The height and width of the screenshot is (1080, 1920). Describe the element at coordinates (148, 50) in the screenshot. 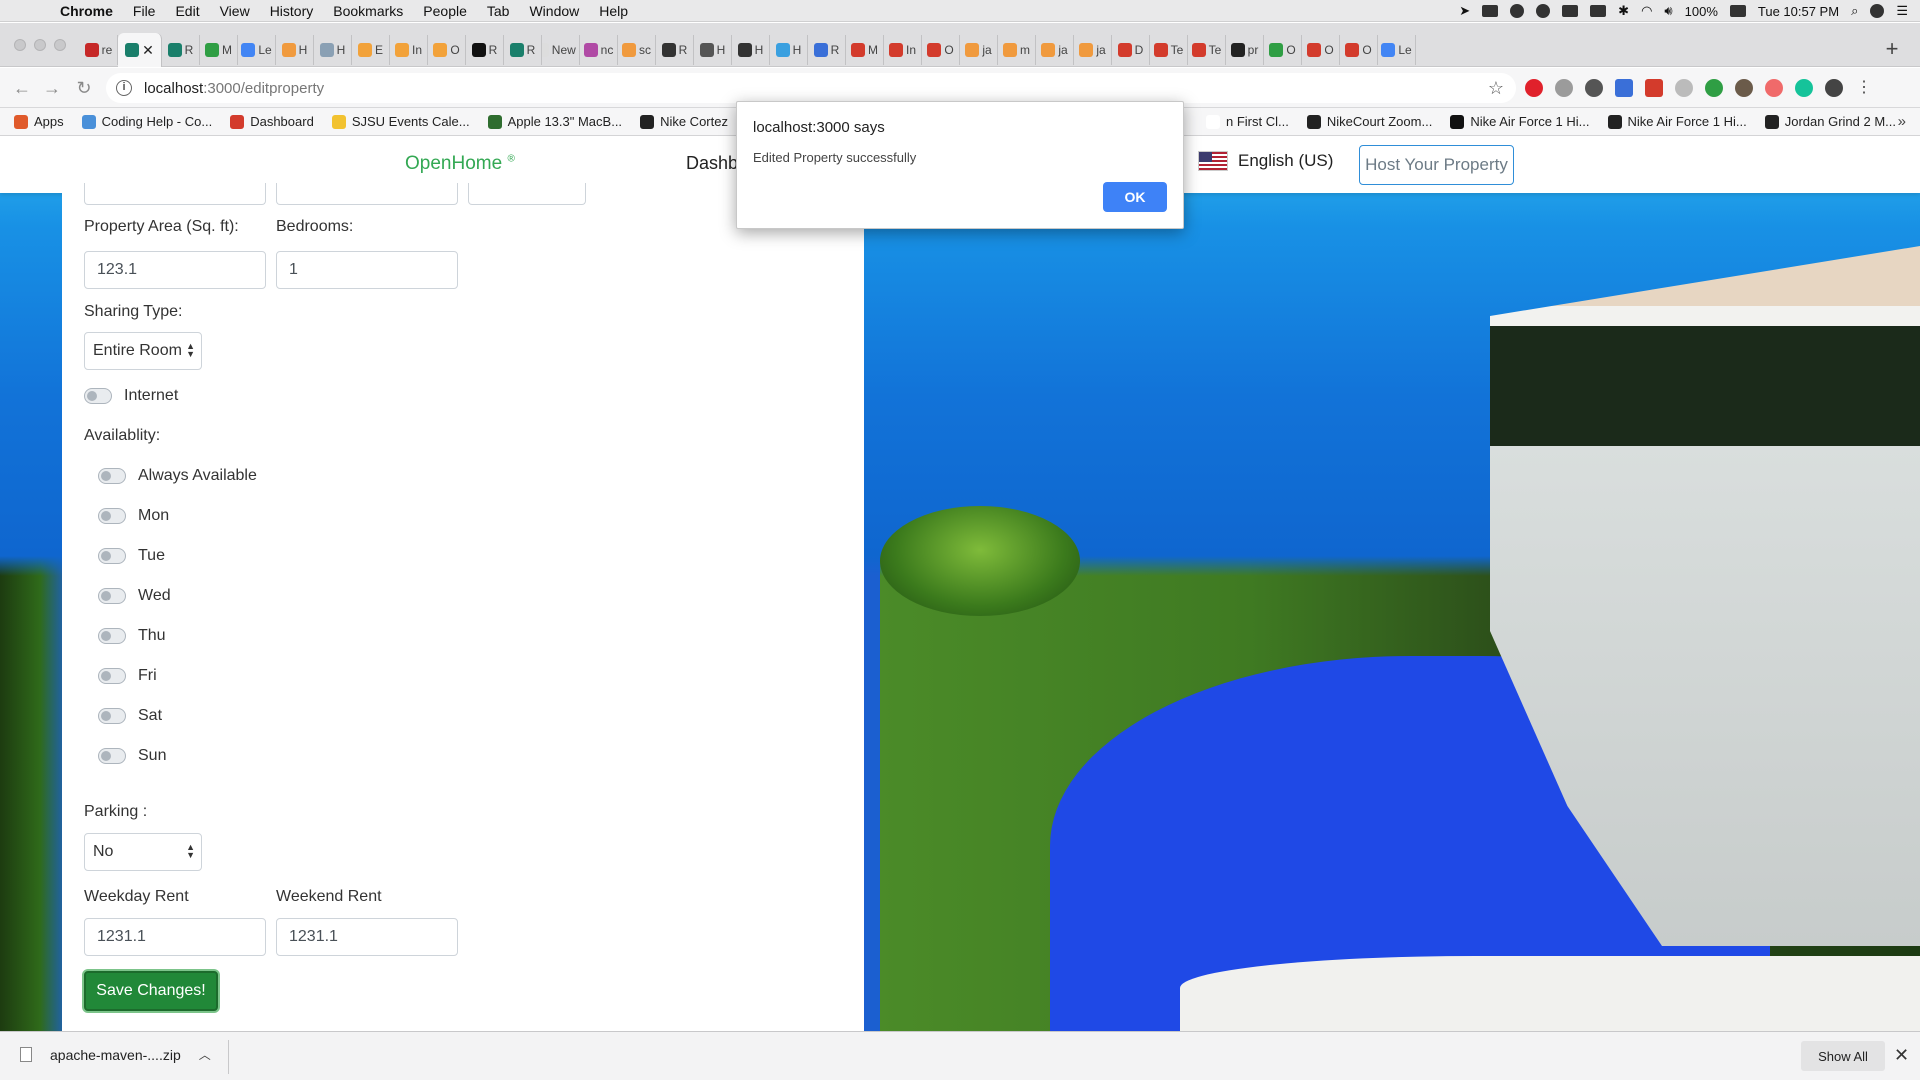

I see `close-tab-icon: ✕` at that location.